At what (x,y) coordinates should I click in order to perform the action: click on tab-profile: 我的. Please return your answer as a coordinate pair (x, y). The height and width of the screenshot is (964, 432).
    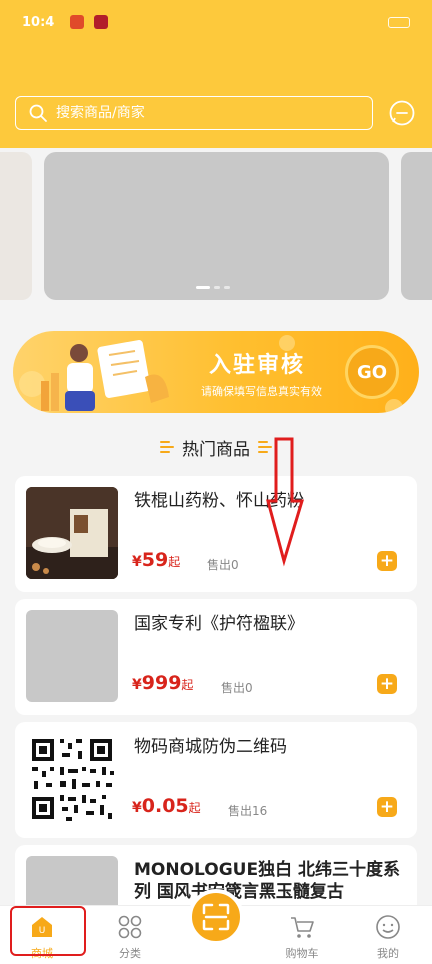
    Looking at the image, I should click on (388, 935).